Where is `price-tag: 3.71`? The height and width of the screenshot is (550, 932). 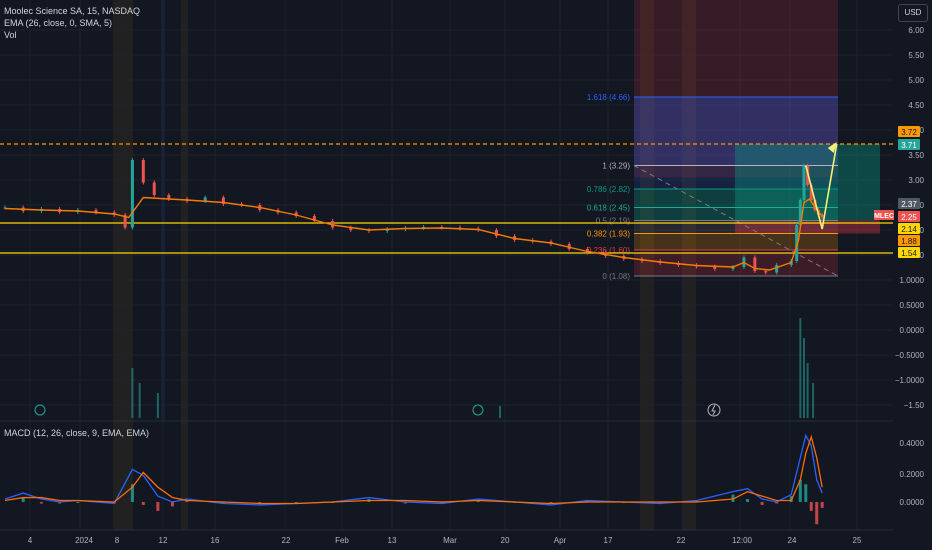 price-tag: 3.71 is located at coordinates (909, 145).